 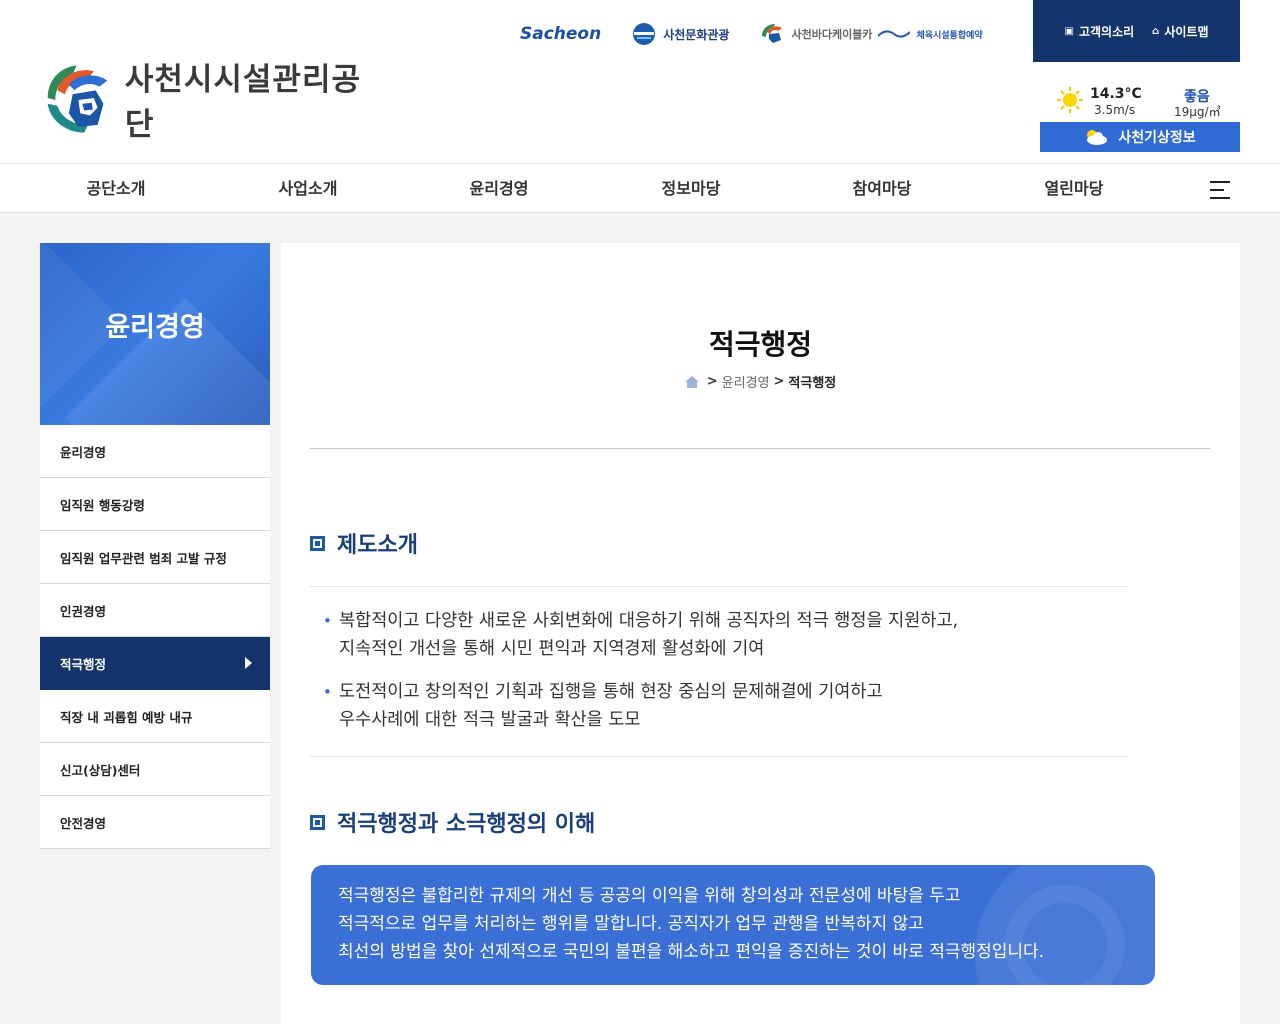 I want to click on title-divider, so click(x=760, y=448).